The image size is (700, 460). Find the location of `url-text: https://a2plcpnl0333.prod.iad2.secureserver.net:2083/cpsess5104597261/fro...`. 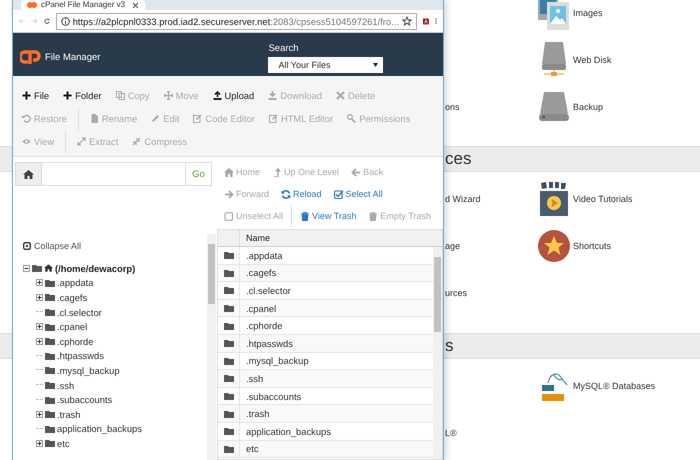

url-text: https://a2plcpnl0333.prod.iad2.secureserver.net:2083/cpsess5104597261/fro... is located at coordinates (235, 21).